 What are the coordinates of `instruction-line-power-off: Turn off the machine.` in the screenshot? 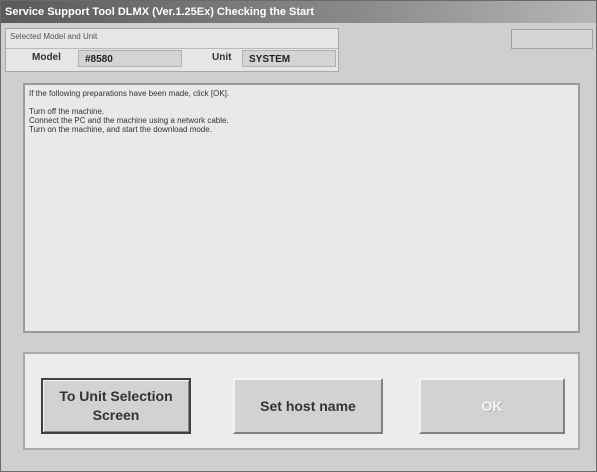 It's located at (67, 111).